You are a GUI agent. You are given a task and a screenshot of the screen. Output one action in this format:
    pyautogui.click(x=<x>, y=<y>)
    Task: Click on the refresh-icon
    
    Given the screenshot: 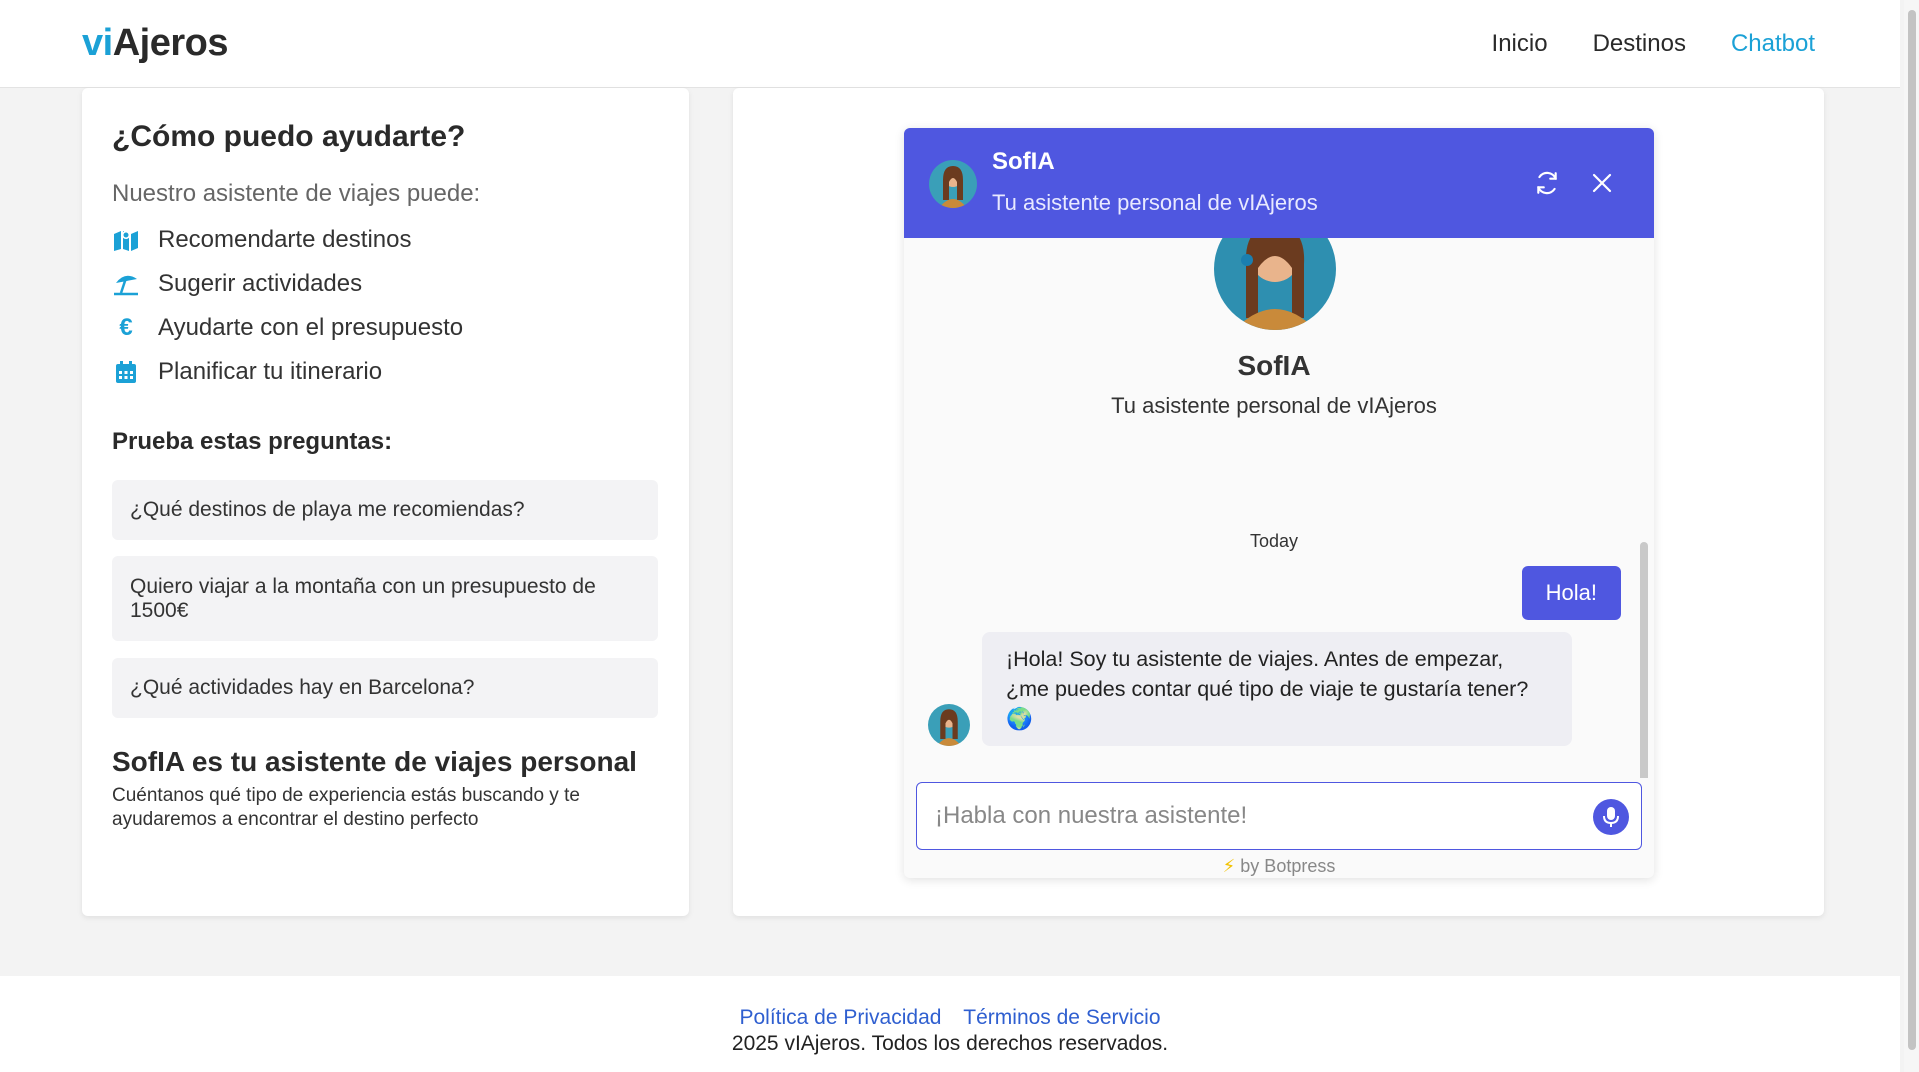 What is the action you would take?
    pyautogui.click(x=1547, y=183)
    